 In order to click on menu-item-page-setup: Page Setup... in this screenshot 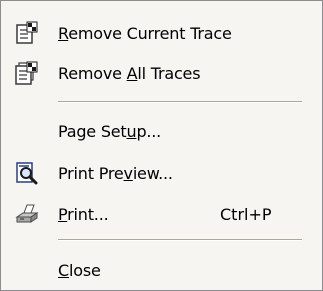, I will do `click(161, 131)`.